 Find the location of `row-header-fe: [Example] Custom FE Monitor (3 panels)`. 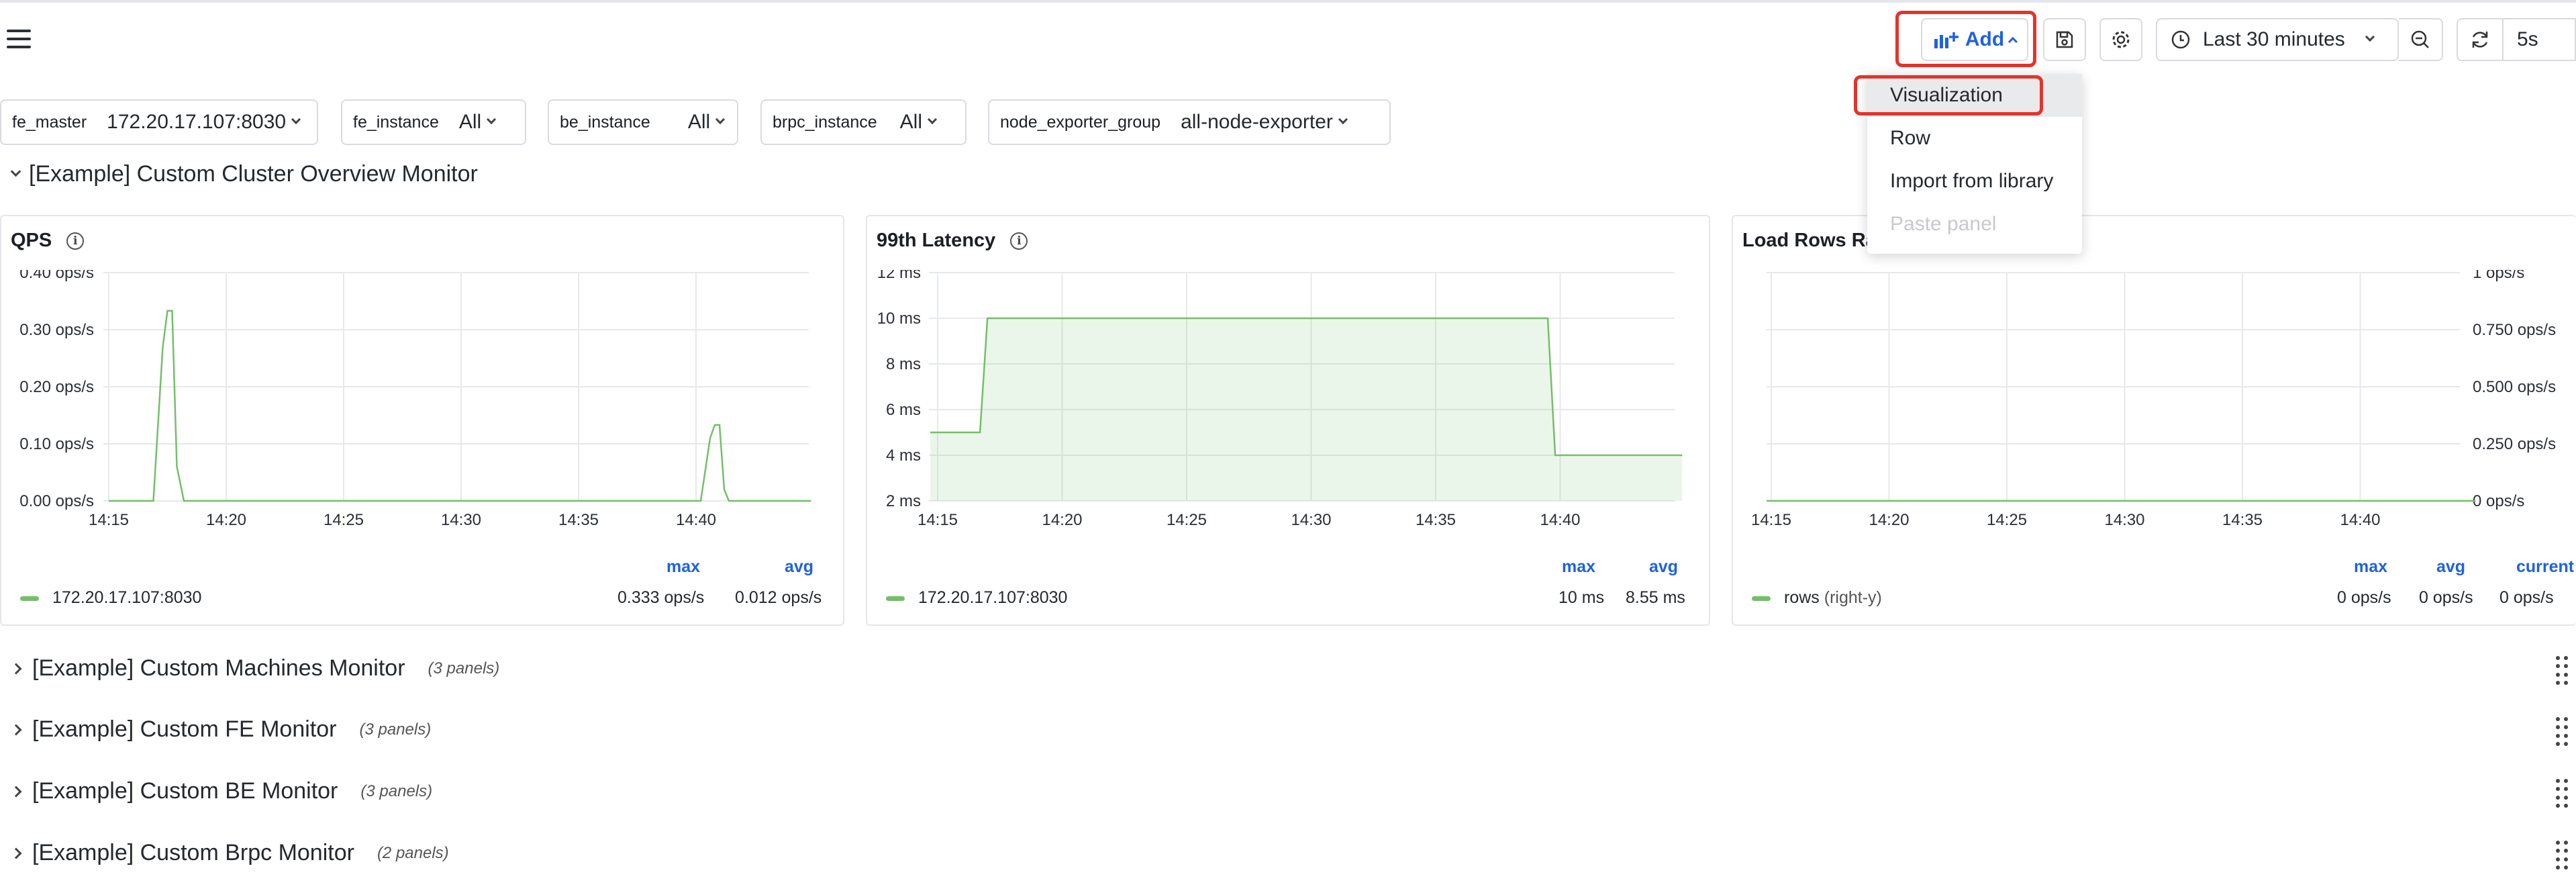

row-header-fe: [Example] Custom FE Monitor (3 panels) is located at coordinates (221, 729).